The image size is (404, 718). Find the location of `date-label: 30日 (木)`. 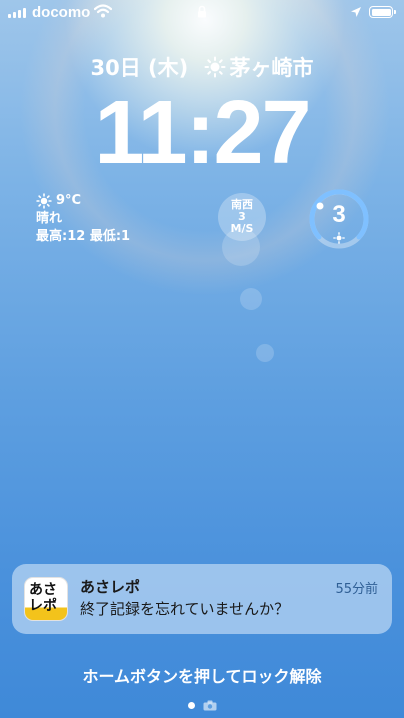

date-label: 30日 (木) is located at coordinates (139, 68).